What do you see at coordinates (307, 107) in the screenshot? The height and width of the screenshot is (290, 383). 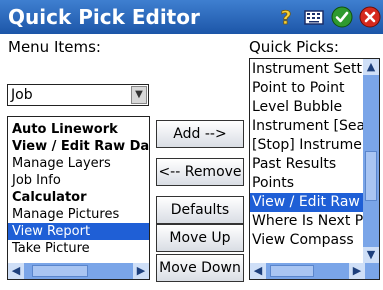 I see `list-item: Level Bubble` at bounding box center [307, 107].